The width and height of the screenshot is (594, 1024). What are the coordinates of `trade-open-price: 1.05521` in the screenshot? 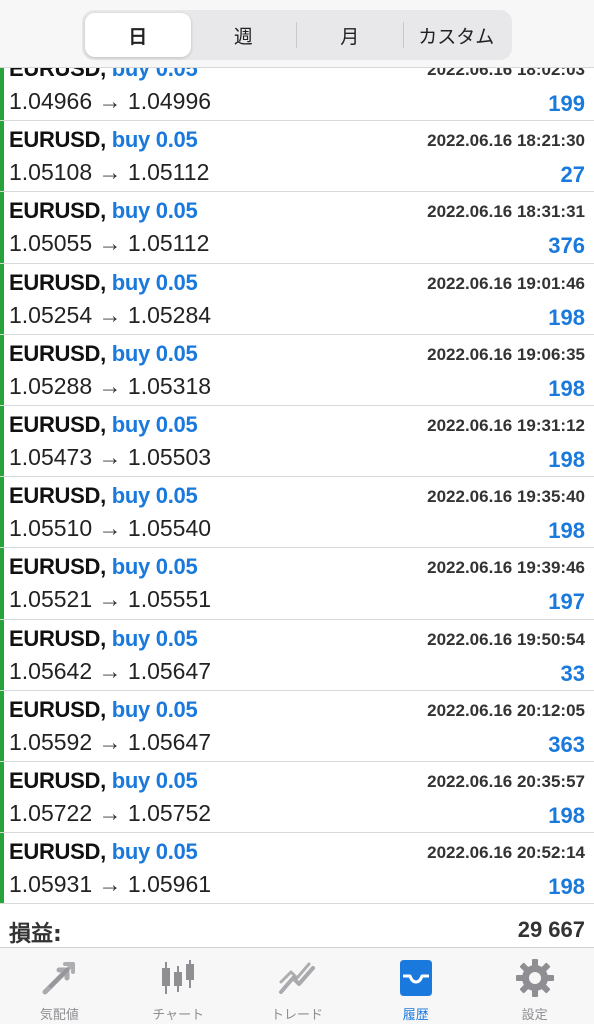 It's located at (51, 599).